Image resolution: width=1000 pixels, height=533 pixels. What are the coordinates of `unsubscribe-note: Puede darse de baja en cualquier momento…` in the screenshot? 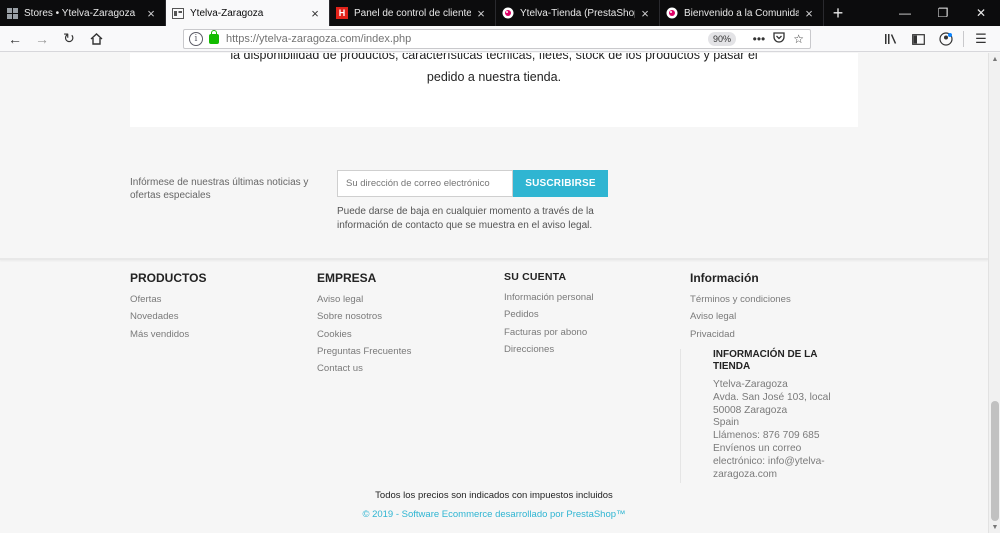 It's located at (465, 218).